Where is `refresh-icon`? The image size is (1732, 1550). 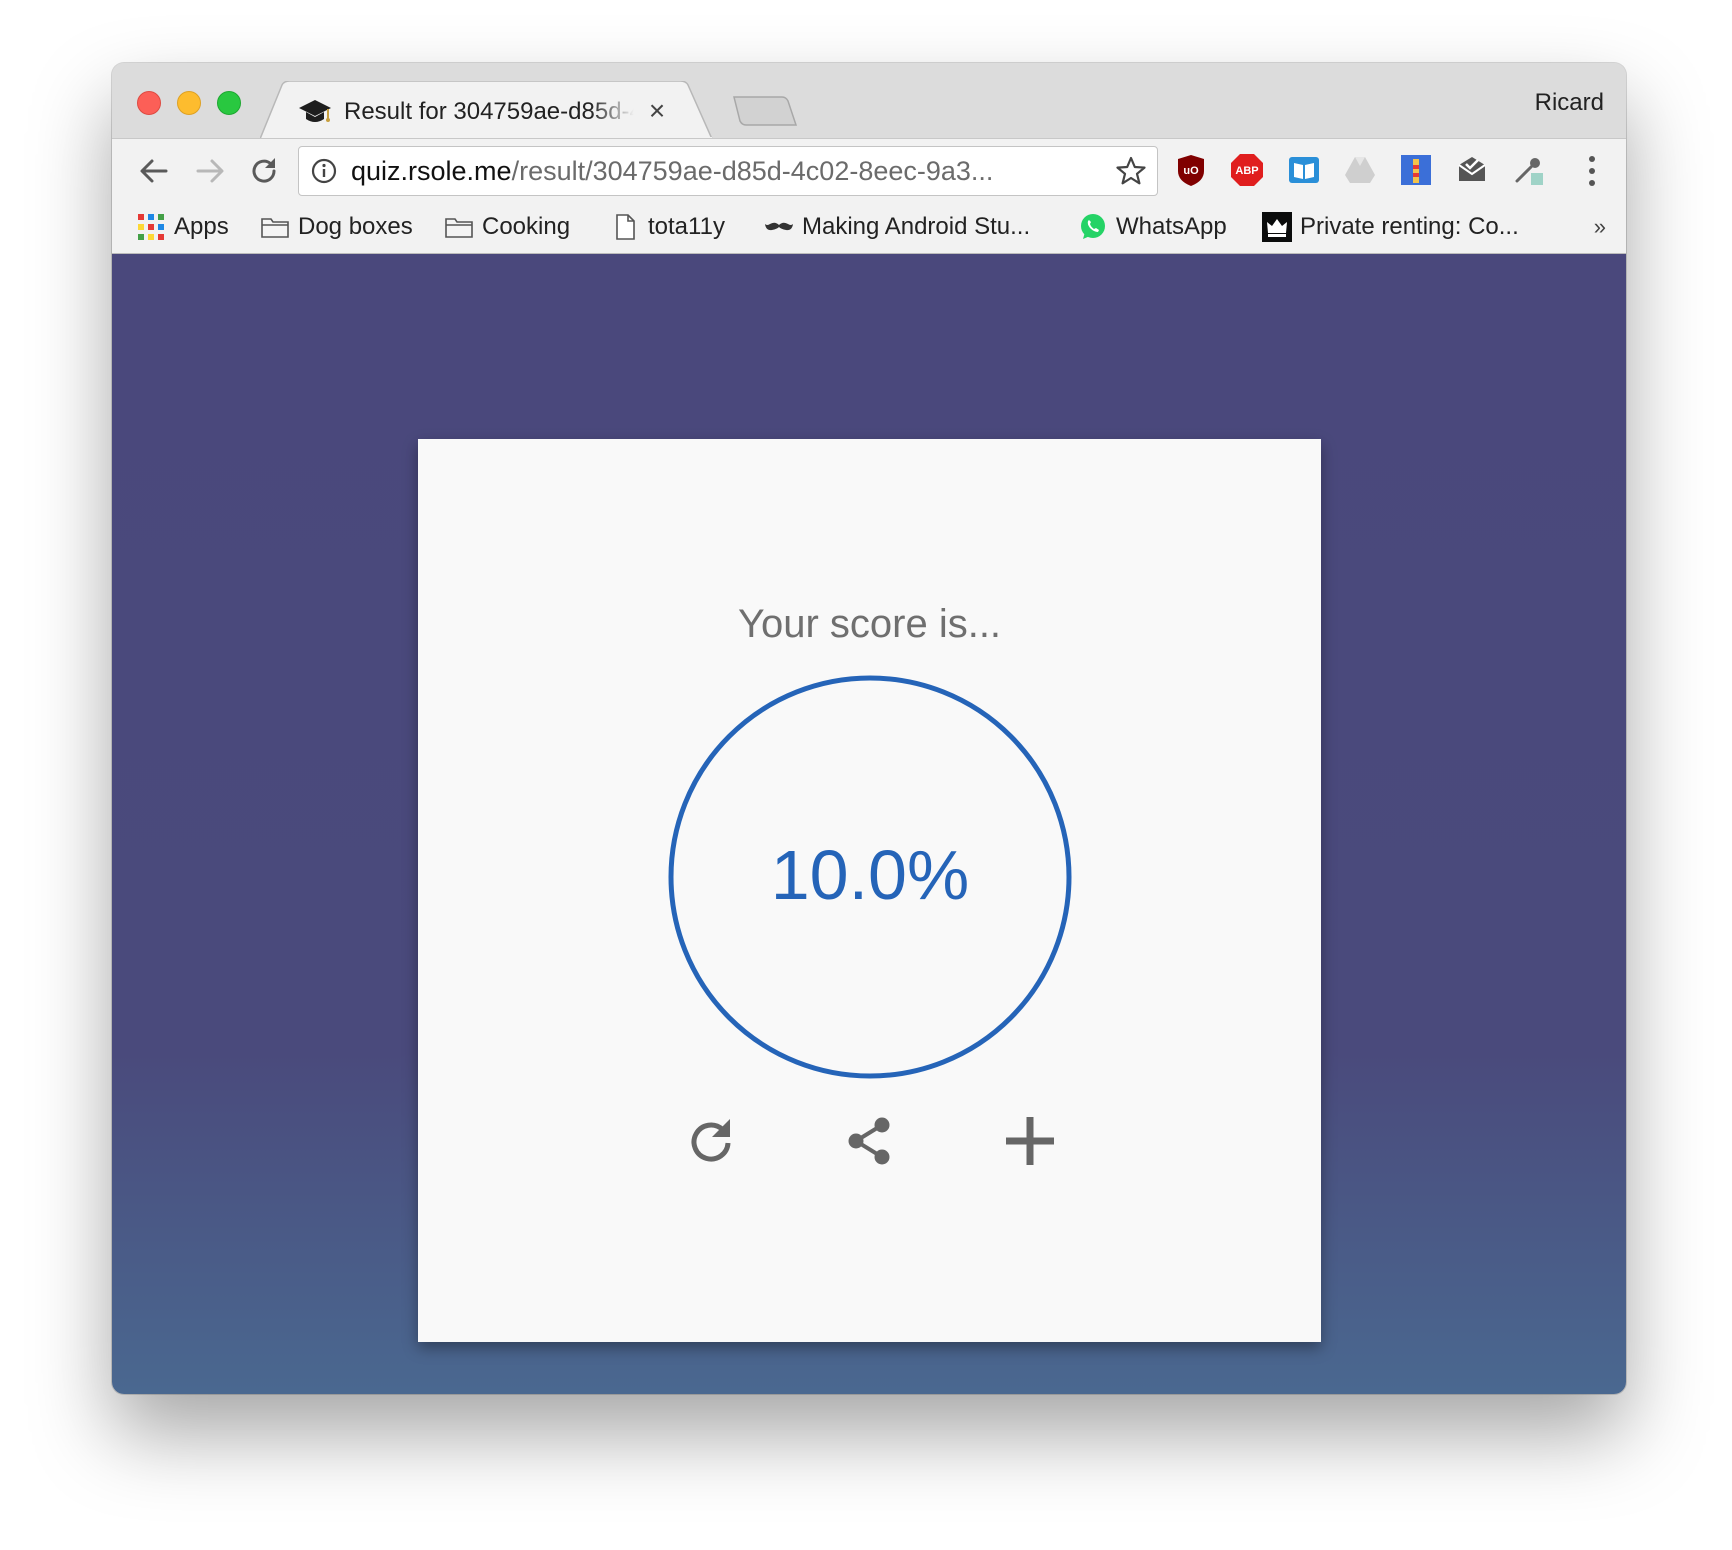 refresh-icon is located at coordinates (711, 1140).